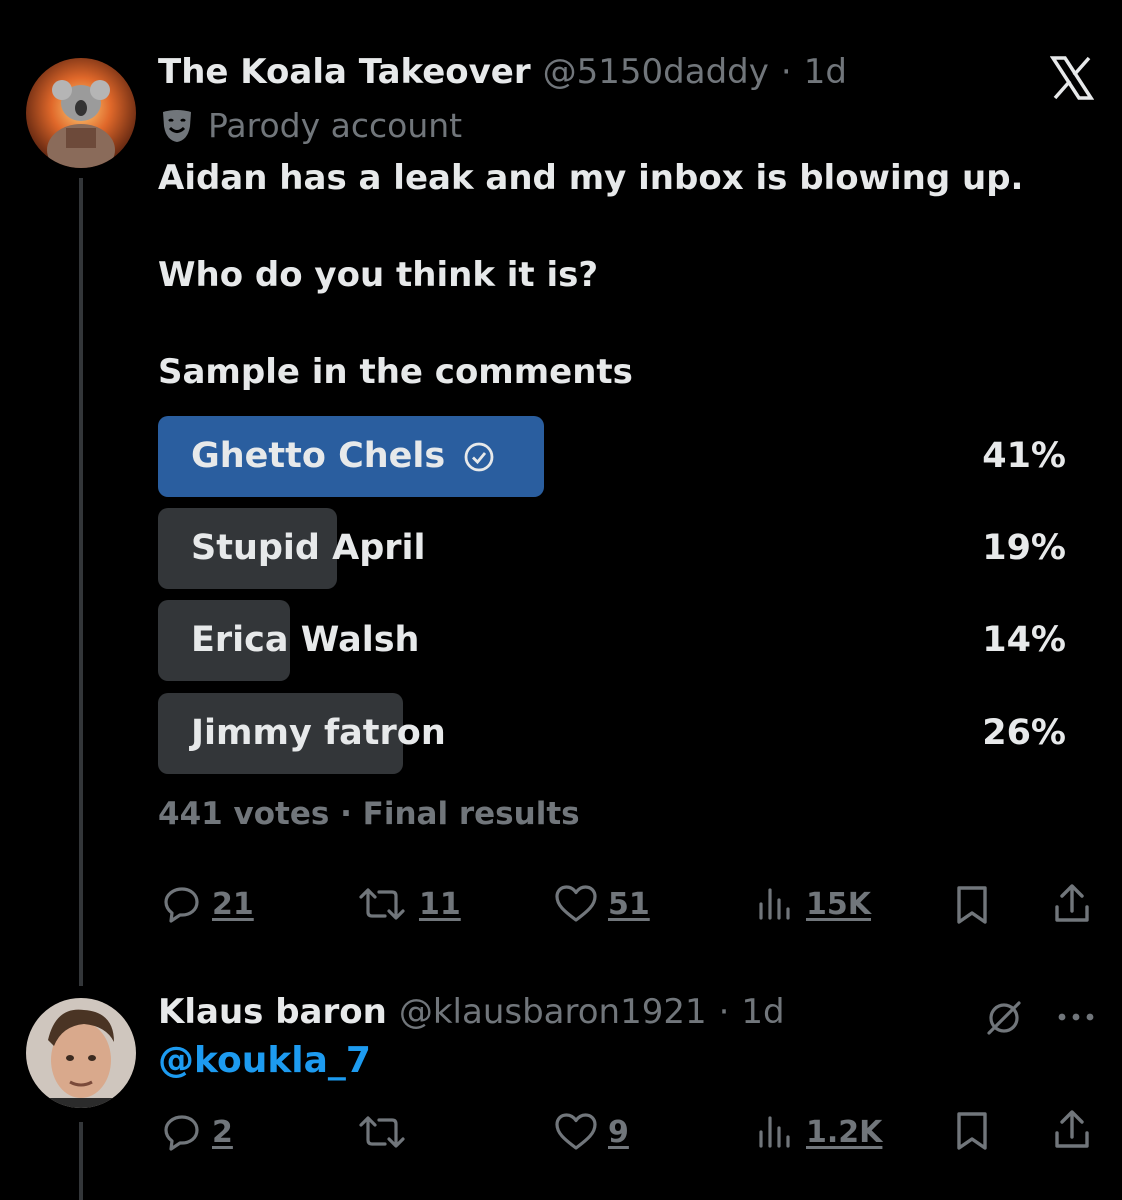 The image size is (1122, 1200). Describe the element at coordinates (208, 904) in the screenshot. I see `reply-button: 21` at that location.